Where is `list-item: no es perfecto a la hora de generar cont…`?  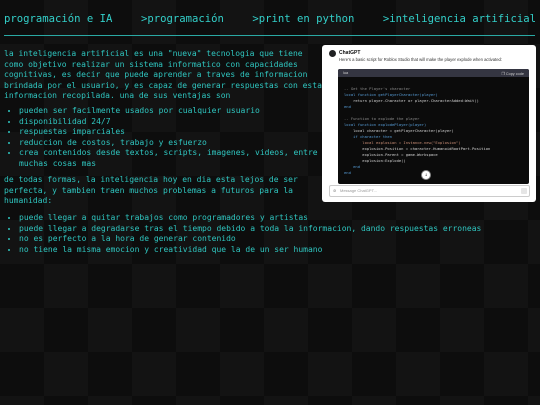 list-item: no es perfecto a la hora de generar cont… is located at coordinates (279, 239).